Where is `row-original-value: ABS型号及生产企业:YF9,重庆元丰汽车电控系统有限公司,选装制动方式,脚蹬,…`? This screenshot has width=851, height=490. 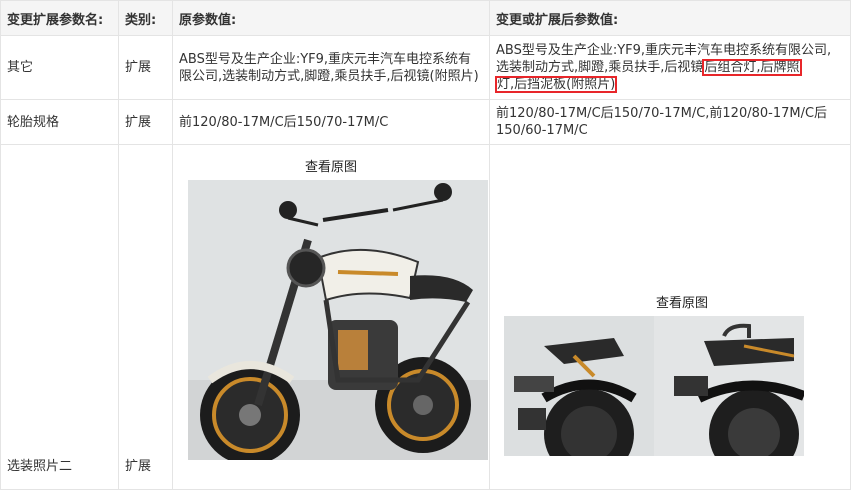 row-original-value: ABS型号及生产企业:YF9,重庆元丰汽车电控系统有限公司,选装制动方式,脚蹬,… is located at coordinates (331, 67).